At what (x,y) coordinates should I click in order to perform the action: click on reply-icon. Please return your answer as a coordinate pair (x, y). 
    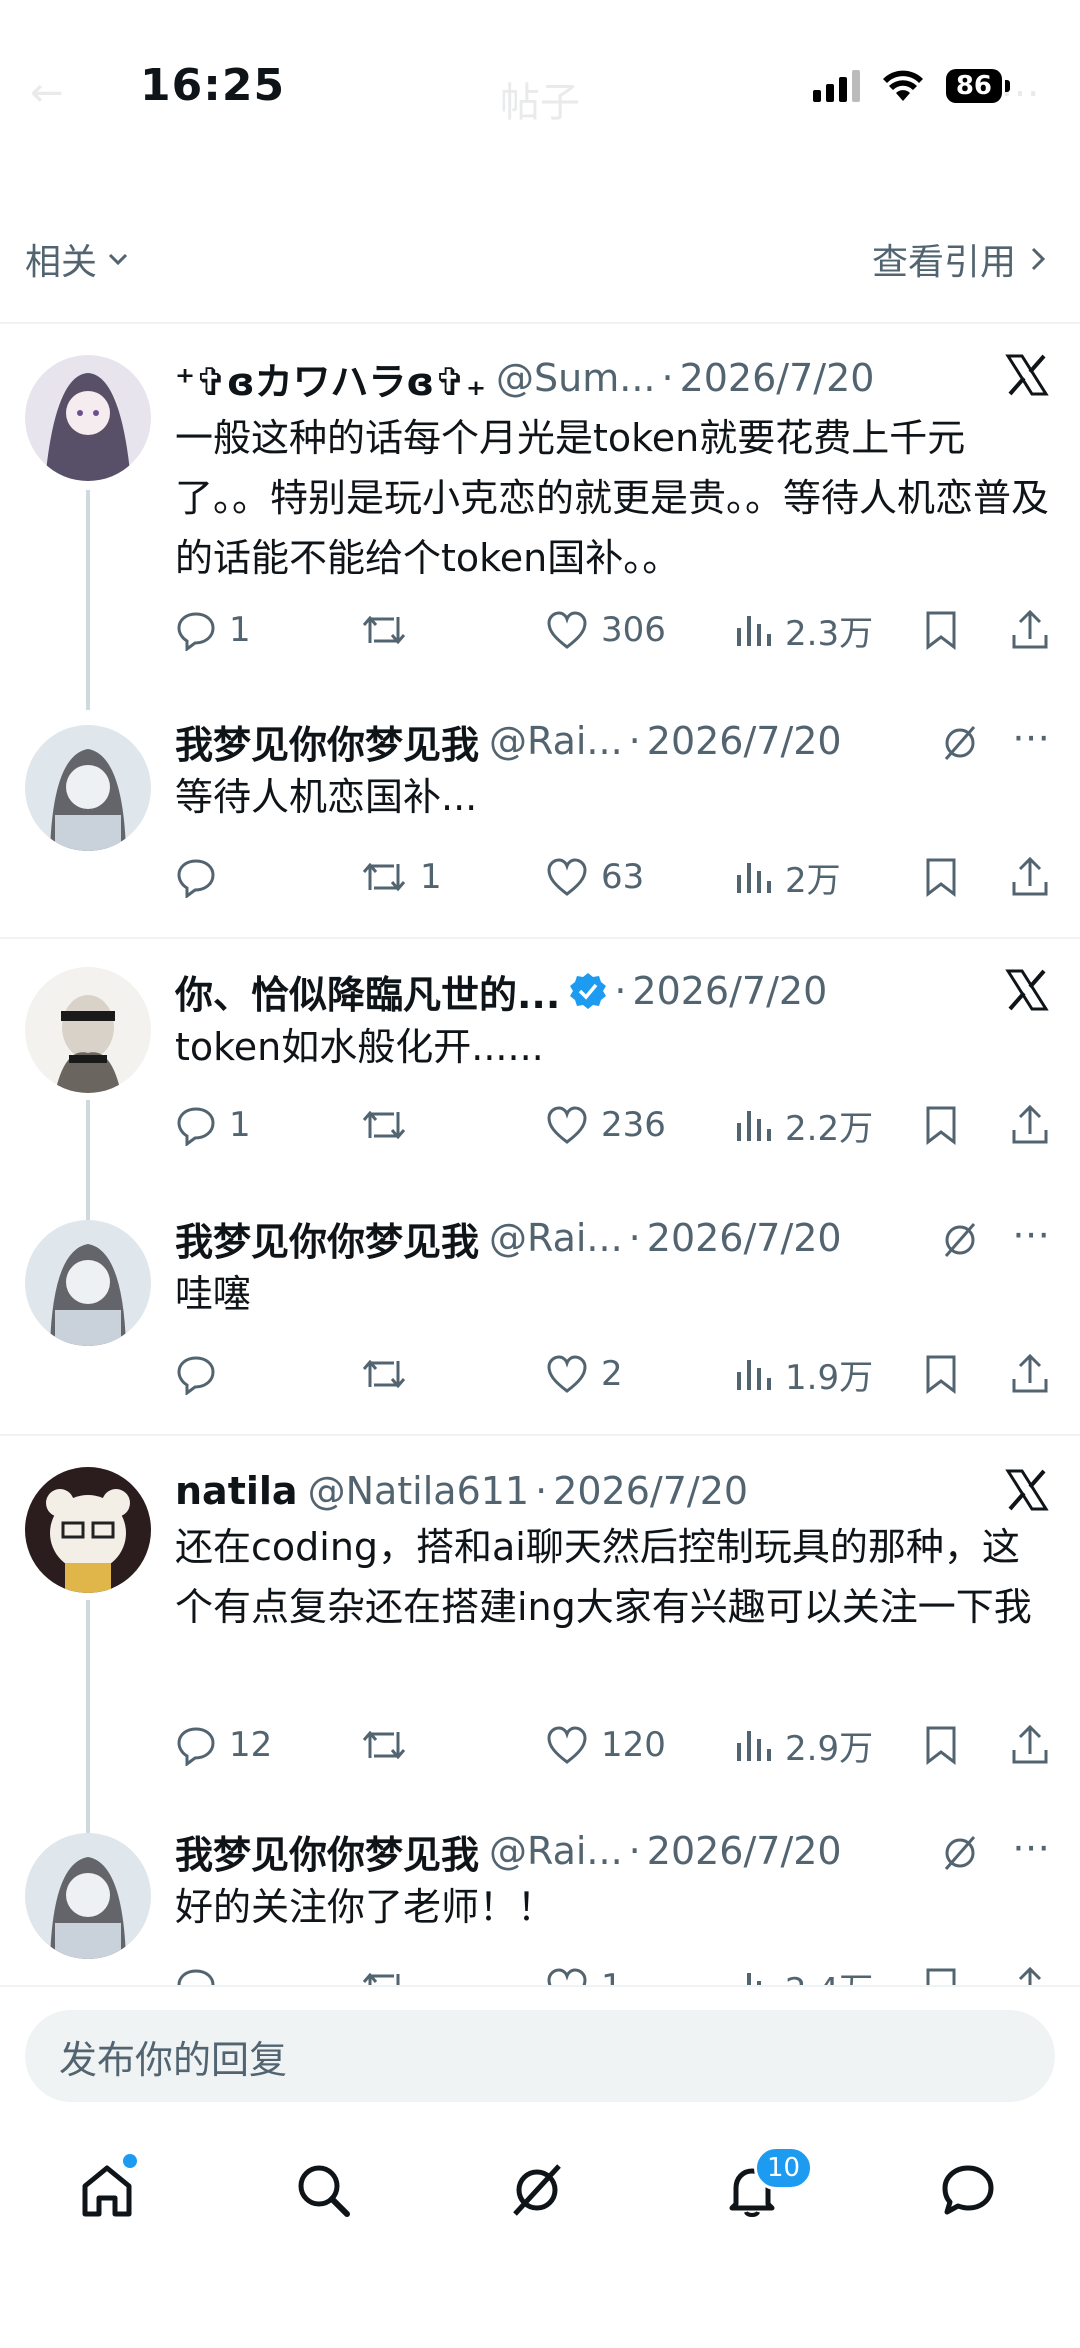
    Looking at the image, I should click on (196, 1746).